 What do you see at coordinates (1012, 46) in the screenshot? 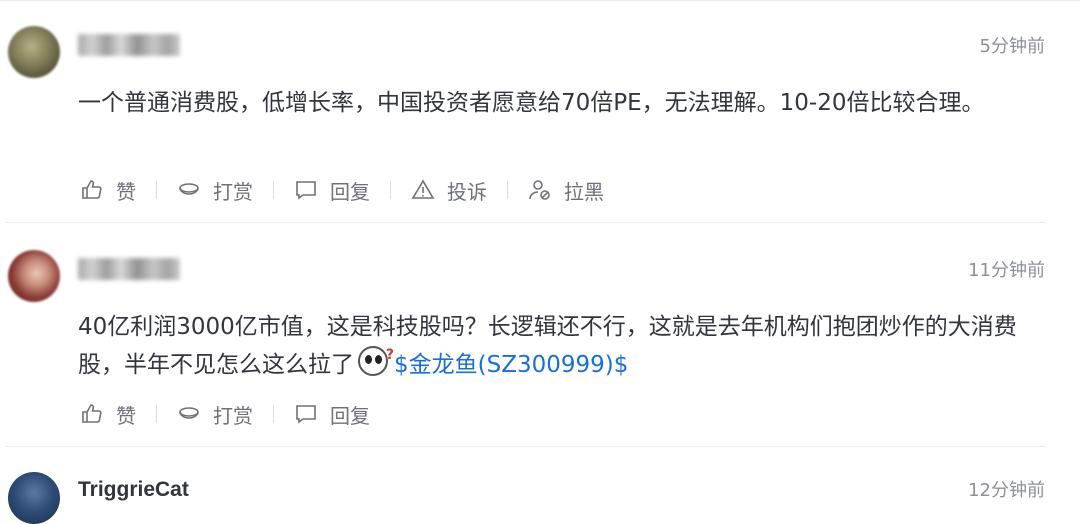
I see `comment-time: 5分钟前` at bounding box center [1012, 46].